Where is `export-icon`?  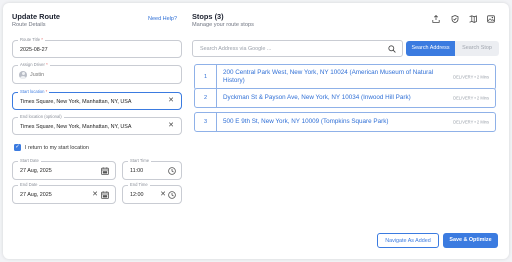
export-icon is located at coordinates (436, 19).